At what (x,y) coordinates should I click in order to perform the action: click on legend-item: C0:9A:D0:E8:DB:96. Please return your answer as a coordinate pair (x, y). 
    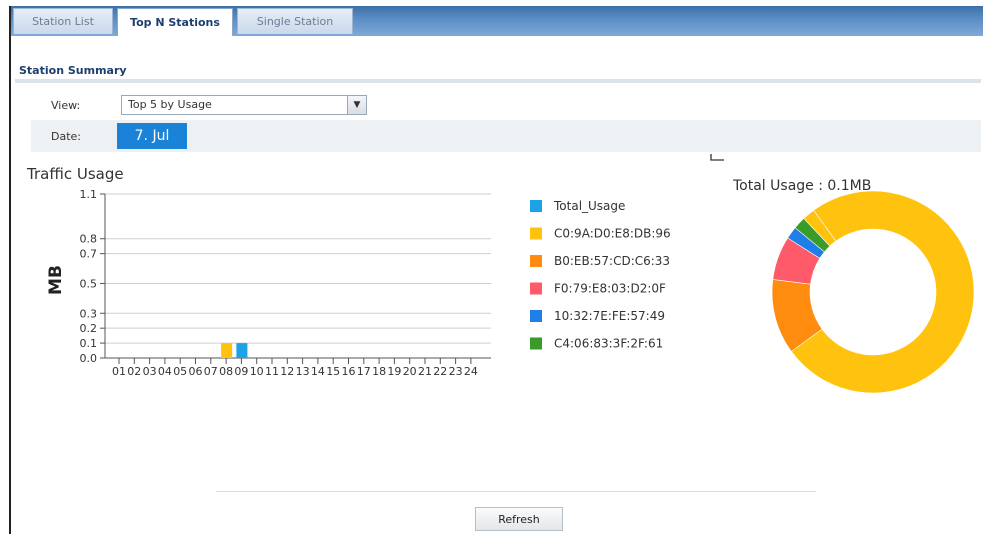
    Looking at the image, I should click on (612, 234).